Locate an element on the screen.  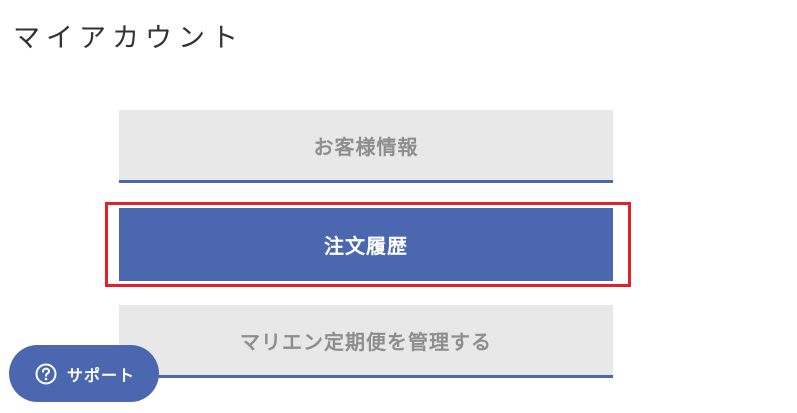
manage-subscription-label: マリエン定期便を管理する is located at coordinates (366, 341).